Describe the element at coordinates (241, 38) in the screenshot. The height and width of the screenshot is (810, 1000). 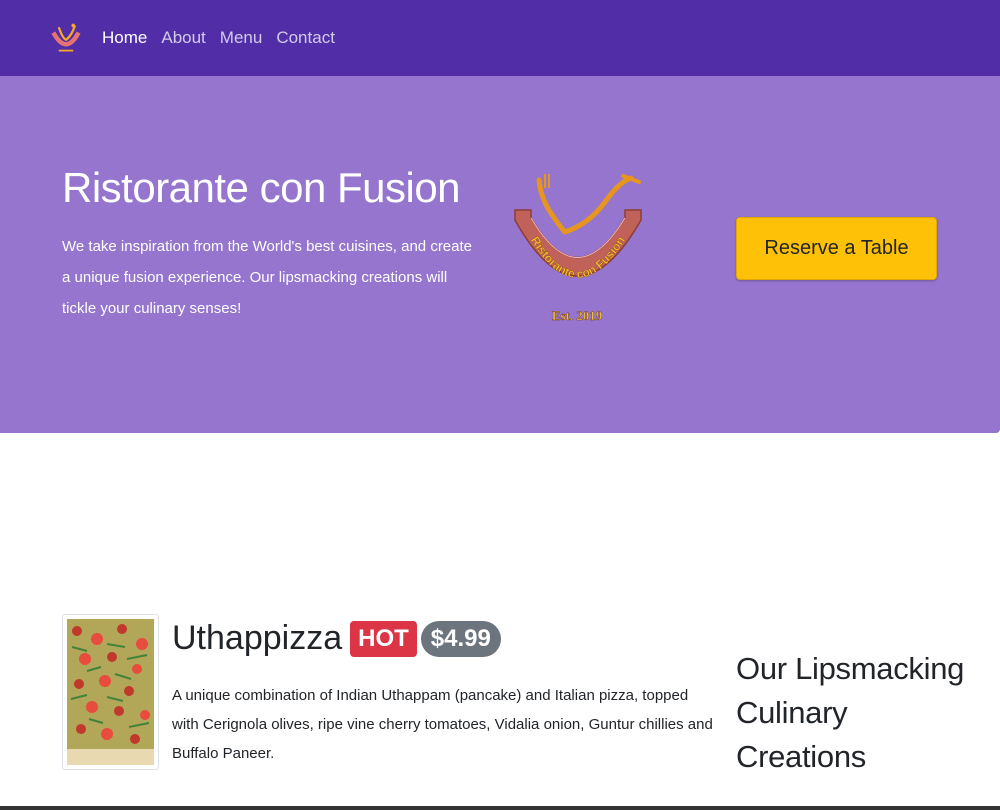
I see `nav-link-menu: Menu` at that location.